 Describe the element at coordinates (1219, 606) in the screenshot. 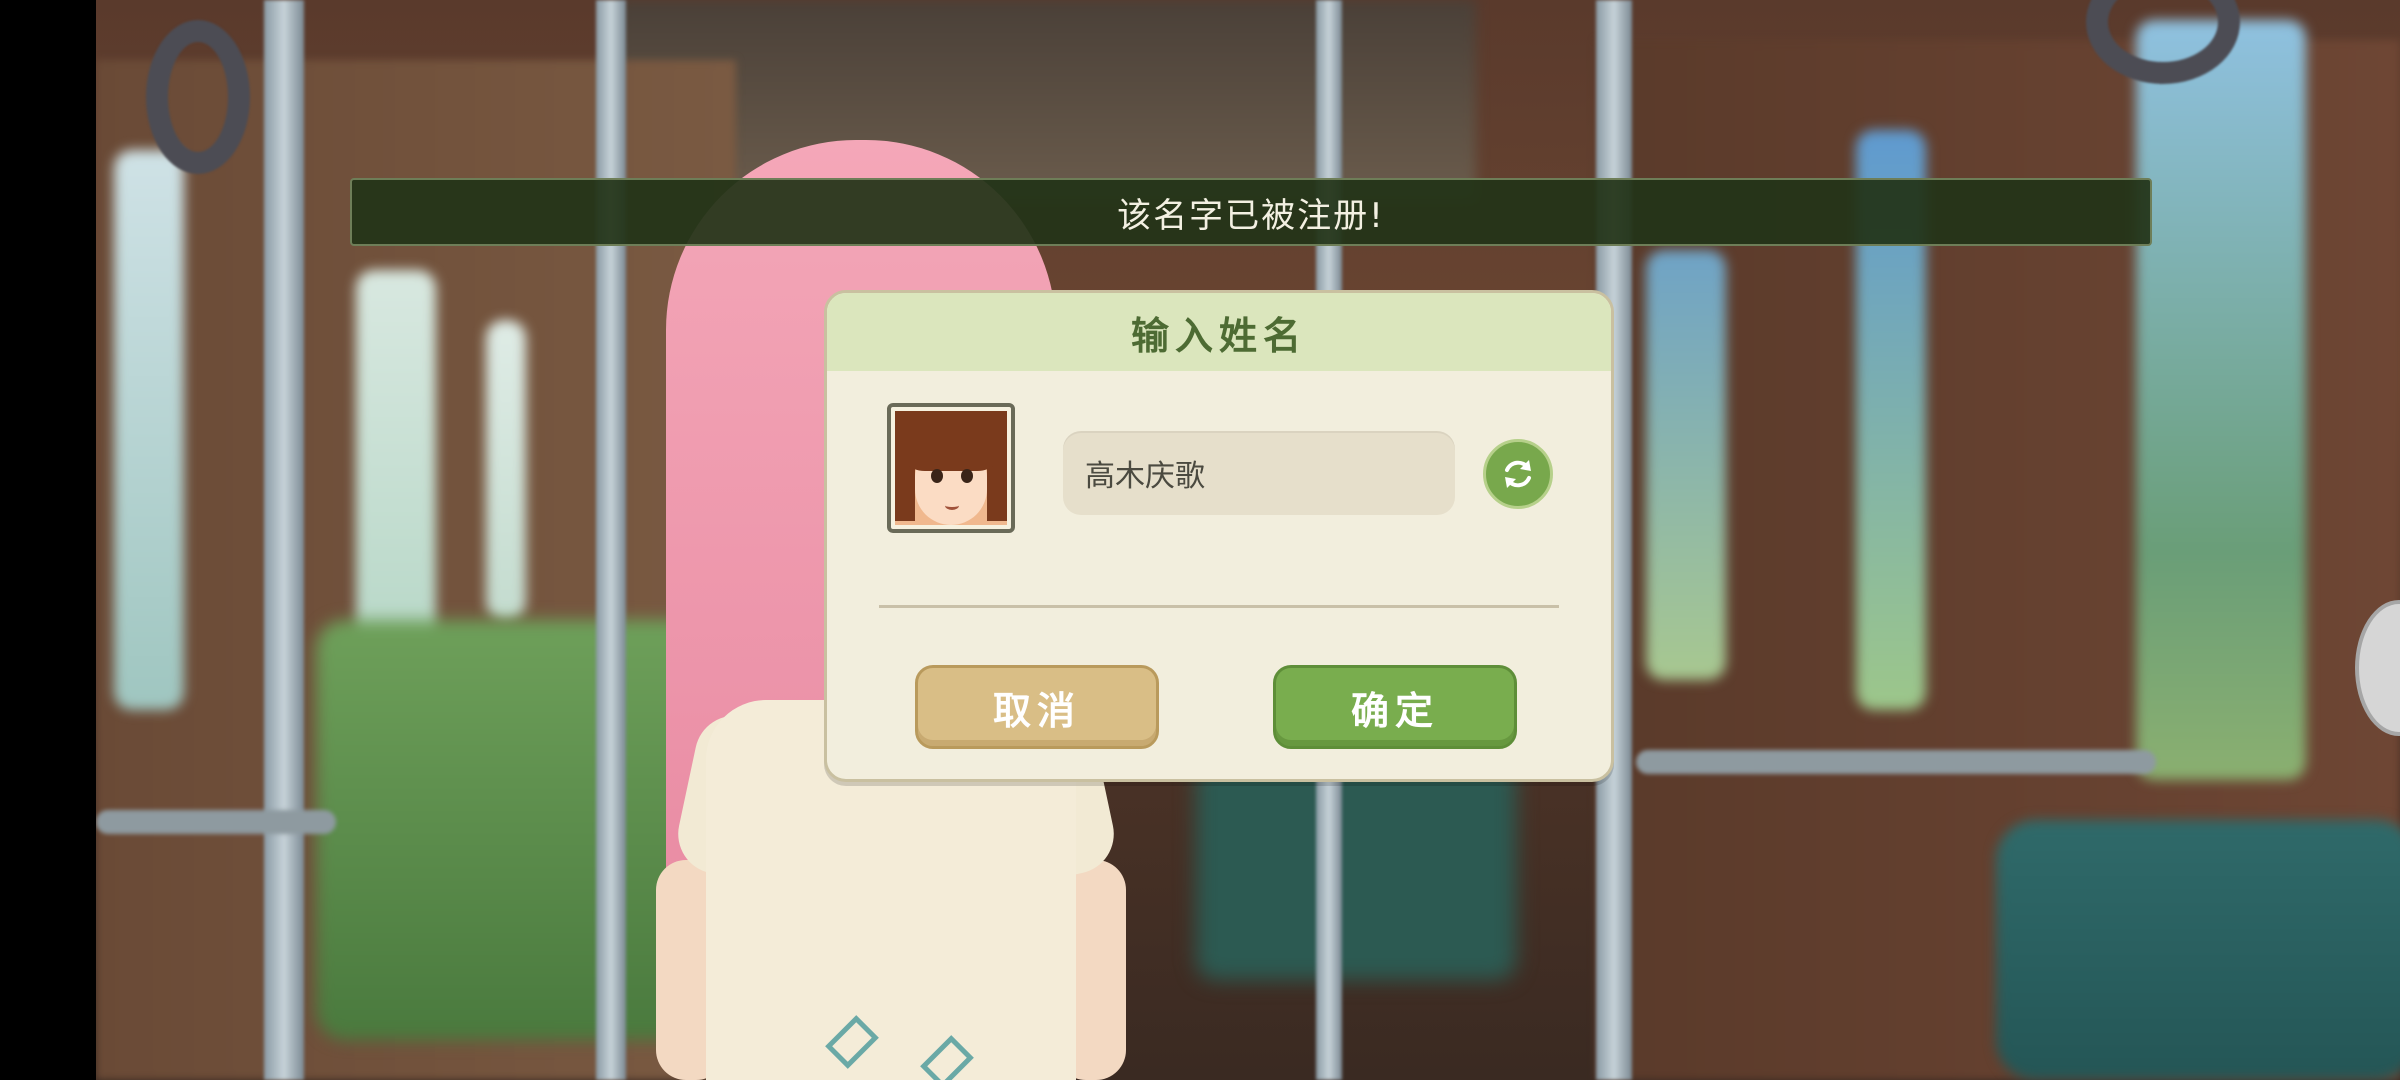

I see `dialog-divider` at that location.